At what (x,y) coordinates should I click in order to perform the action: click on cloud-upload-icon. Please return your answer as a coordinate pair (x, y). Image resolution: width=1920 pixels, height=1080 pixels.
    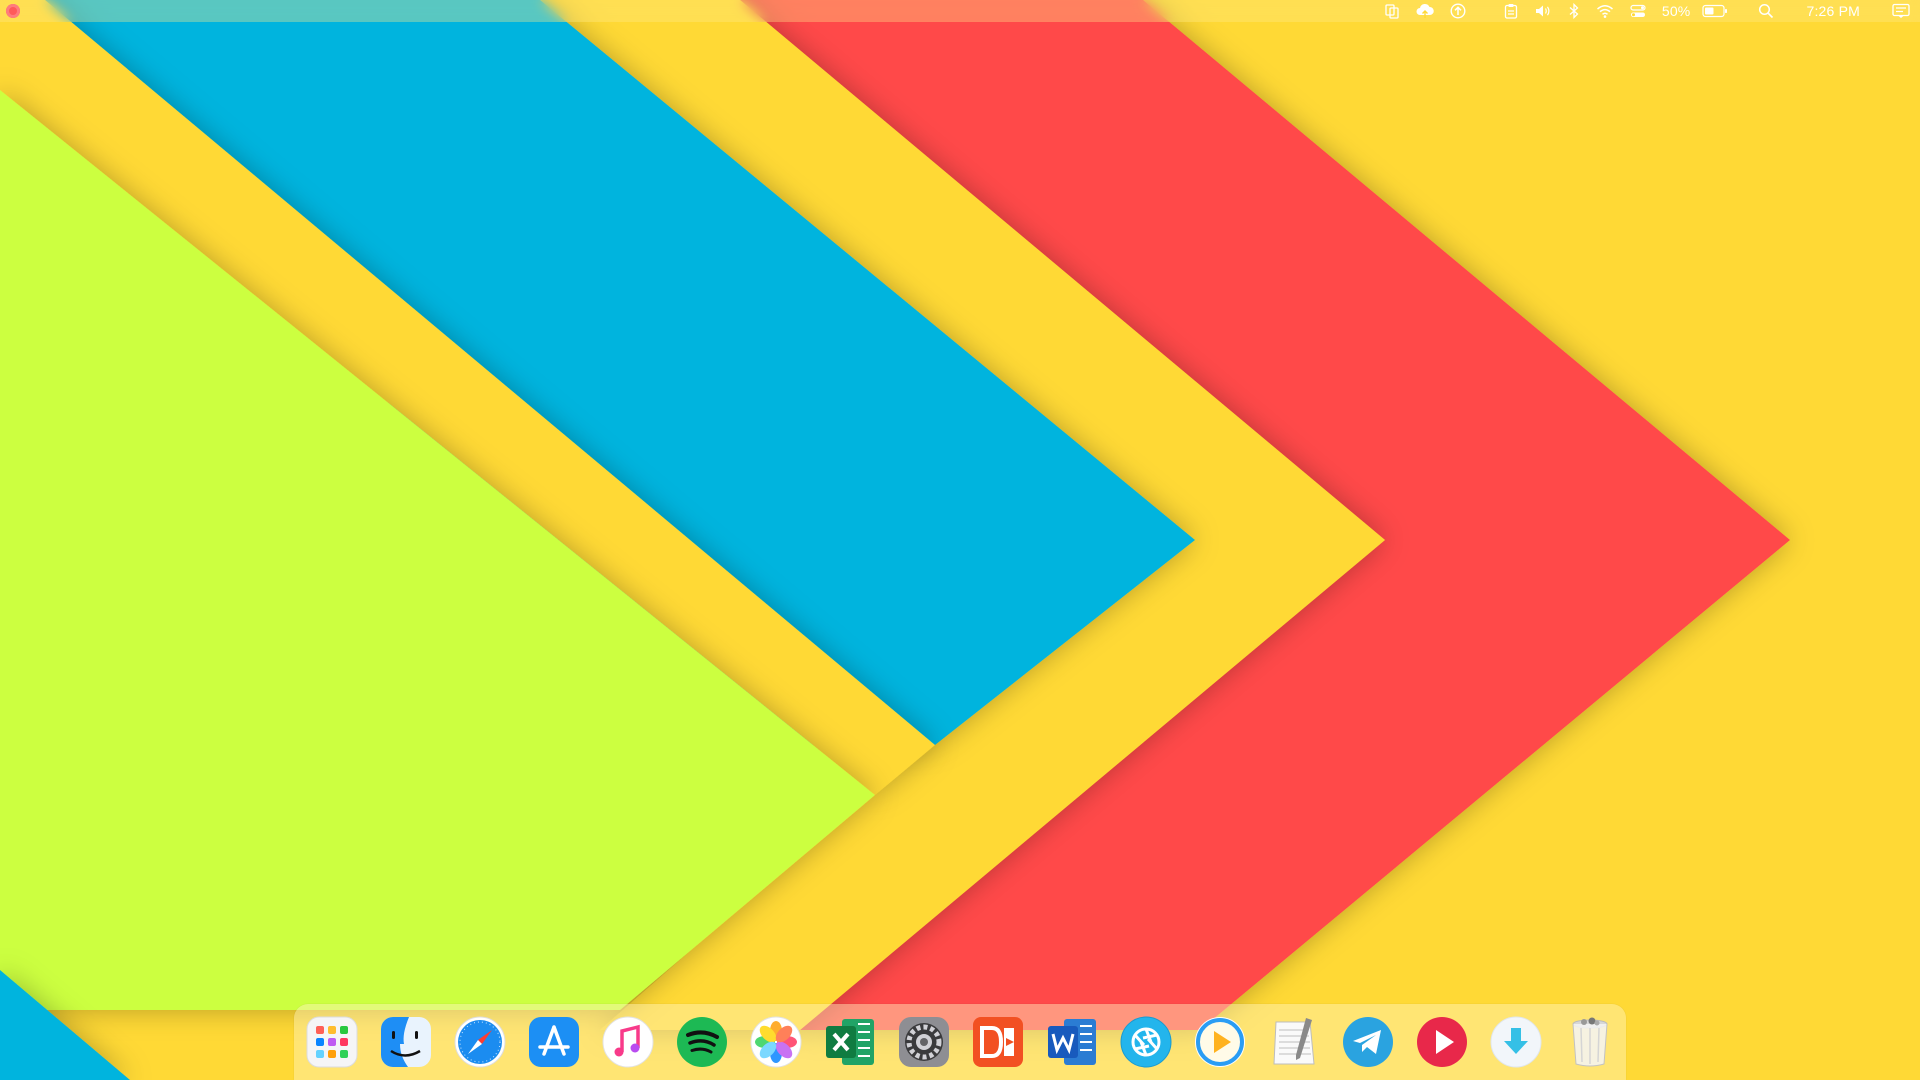
    Looking at the image, I should click on (1425, 11).